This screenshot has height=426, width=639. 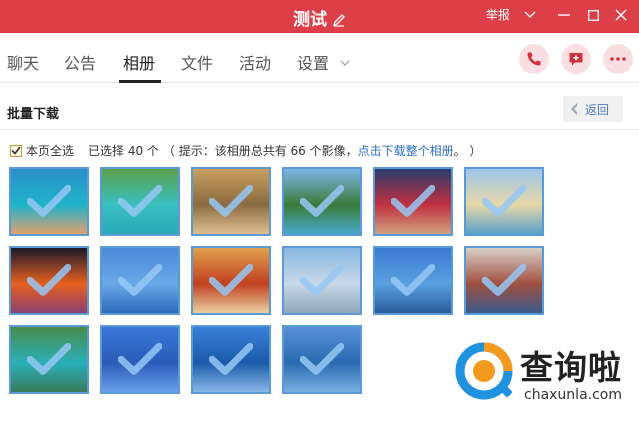 I want to click on photo-thumb-island-beach, so click(x=322, y=201).